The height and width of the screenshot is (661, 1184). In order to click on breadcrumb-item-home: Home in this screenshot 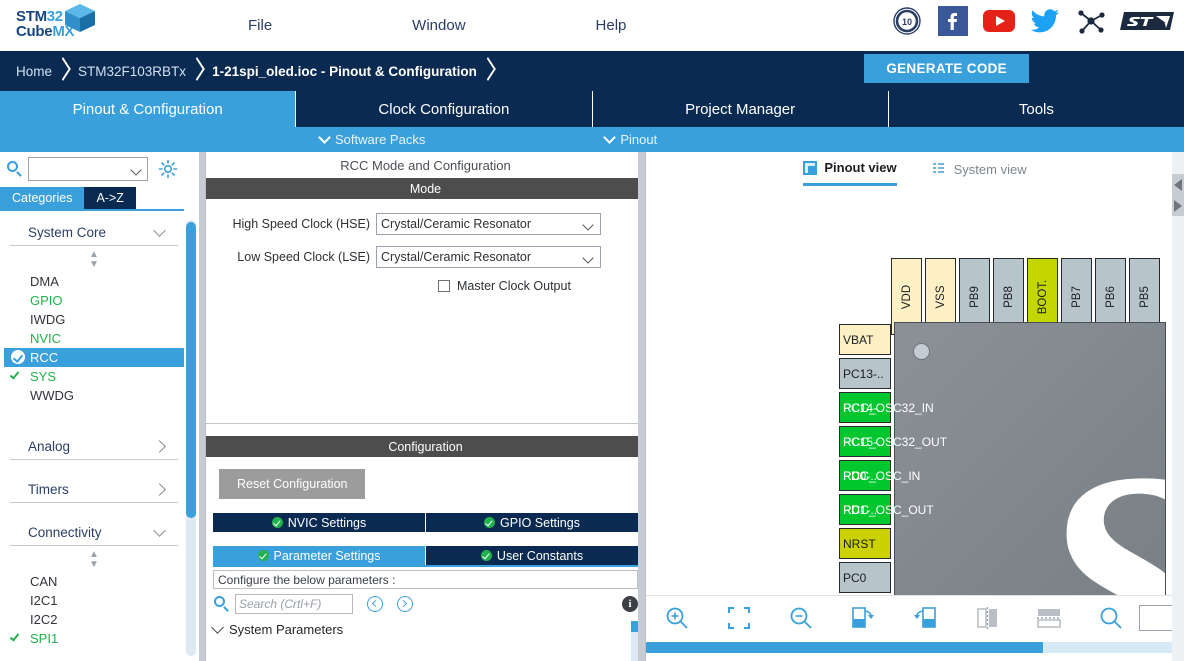, I will do `click(26, 71)`.